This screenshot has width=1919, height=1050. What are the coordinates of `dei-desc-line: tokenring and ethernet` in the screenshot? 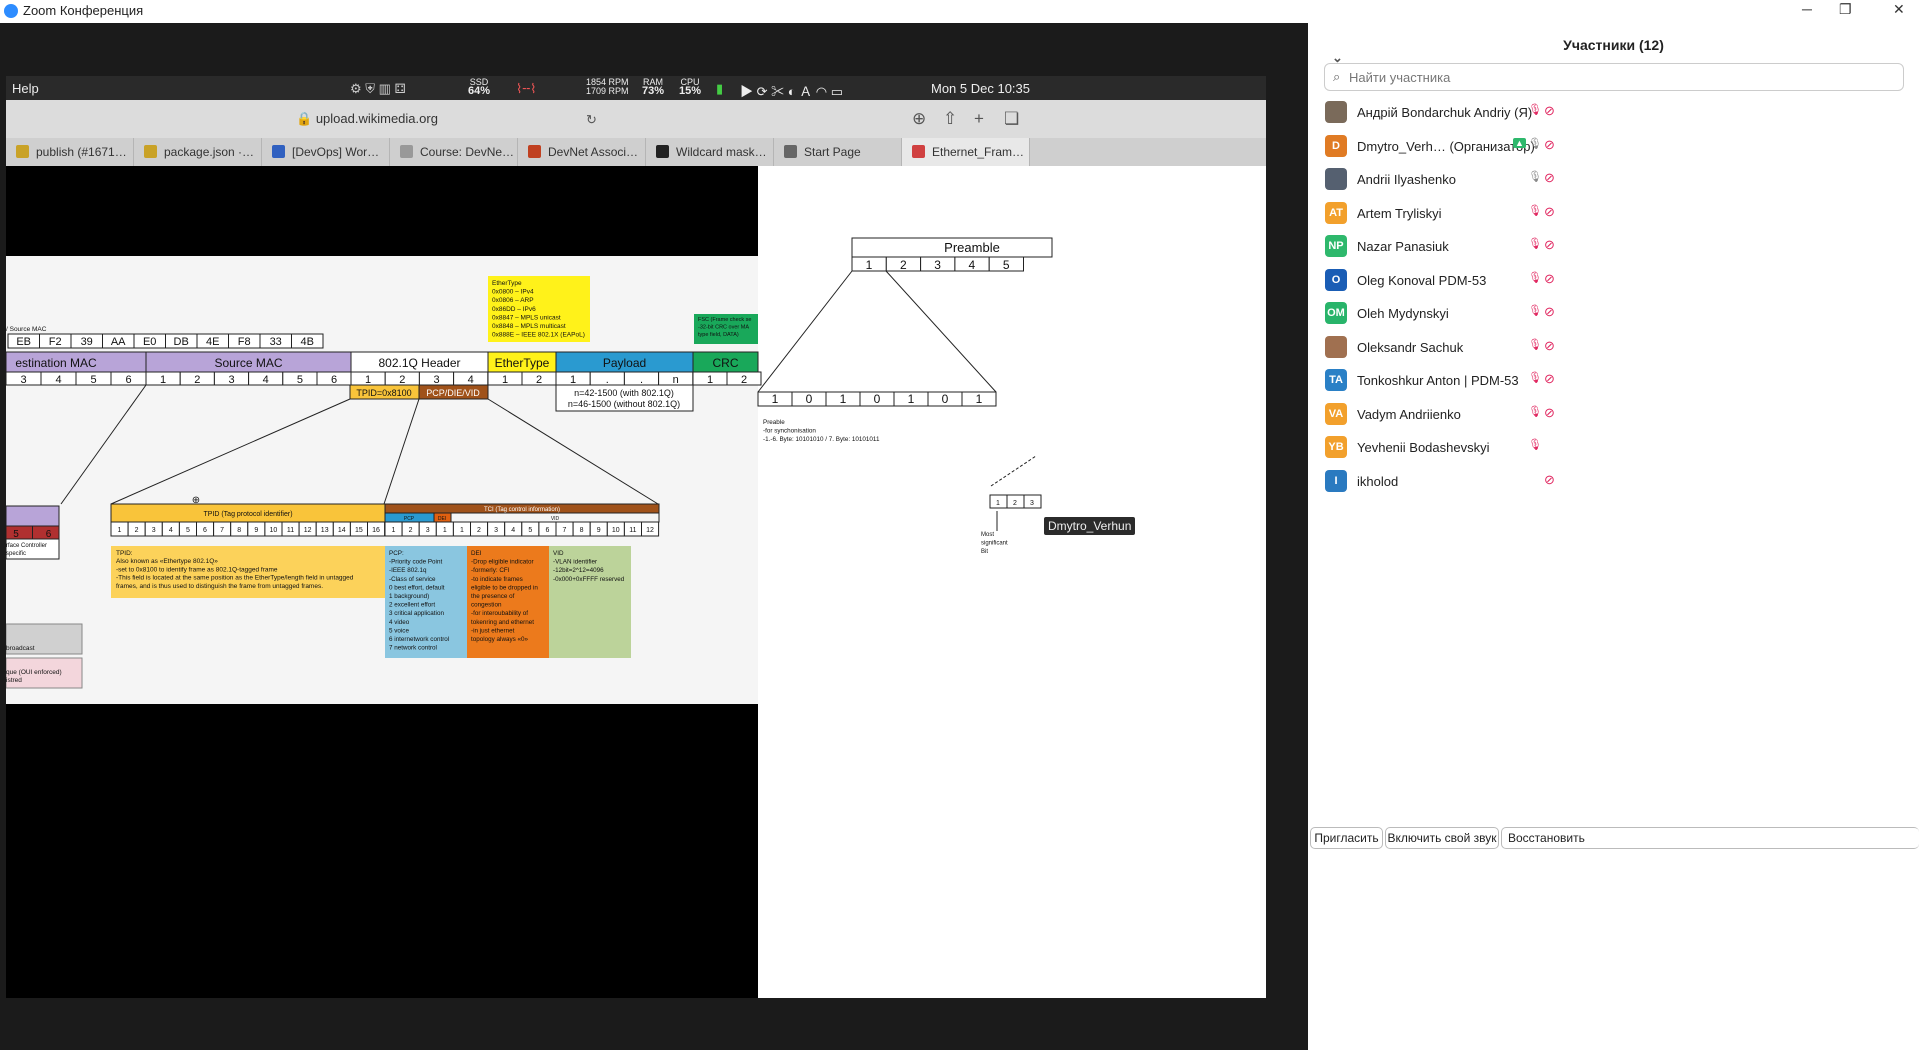 It's located at (502, 622).